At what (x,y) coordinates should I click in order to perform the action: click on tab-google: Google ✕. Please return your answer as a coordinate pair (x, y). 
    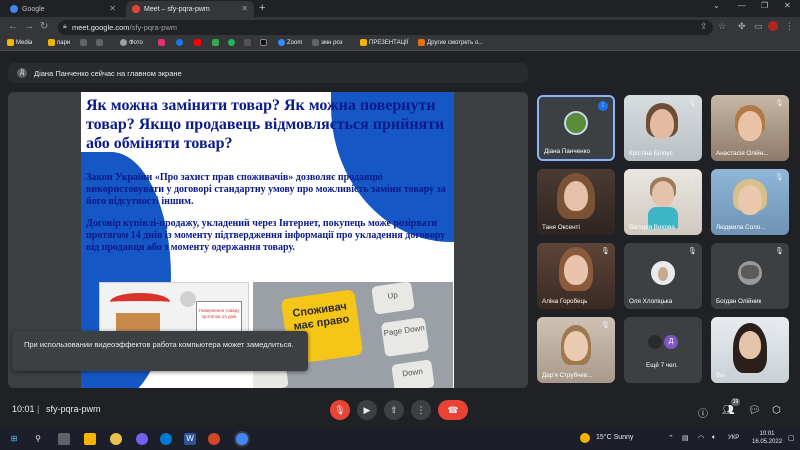
    Looking at the image, I should click on (63, 9).